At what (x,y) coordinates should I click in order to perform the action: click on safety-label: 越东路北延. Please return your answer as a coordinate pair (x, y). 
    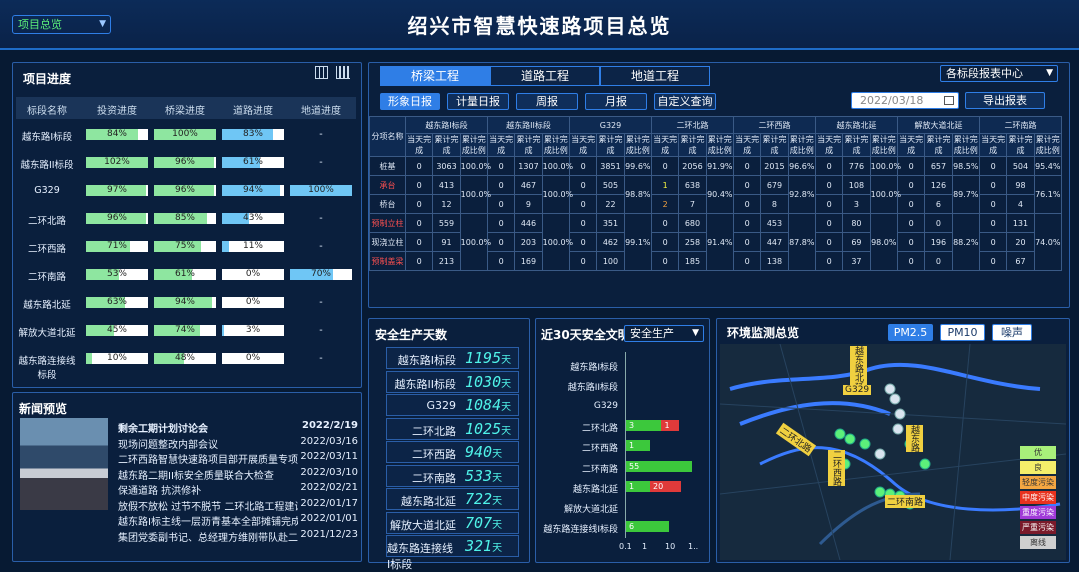
    Looking at the image, I should click on (428, 501).